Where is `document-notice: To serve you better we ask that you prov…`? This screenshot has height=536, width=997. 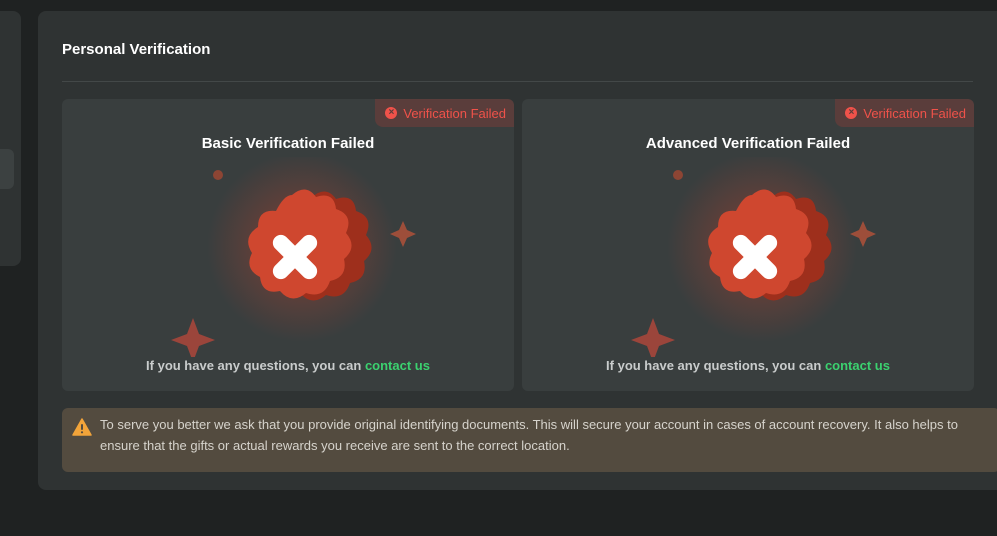 document-notice: To serve you better we ask that you prov… is located at coordinates (529, 440).